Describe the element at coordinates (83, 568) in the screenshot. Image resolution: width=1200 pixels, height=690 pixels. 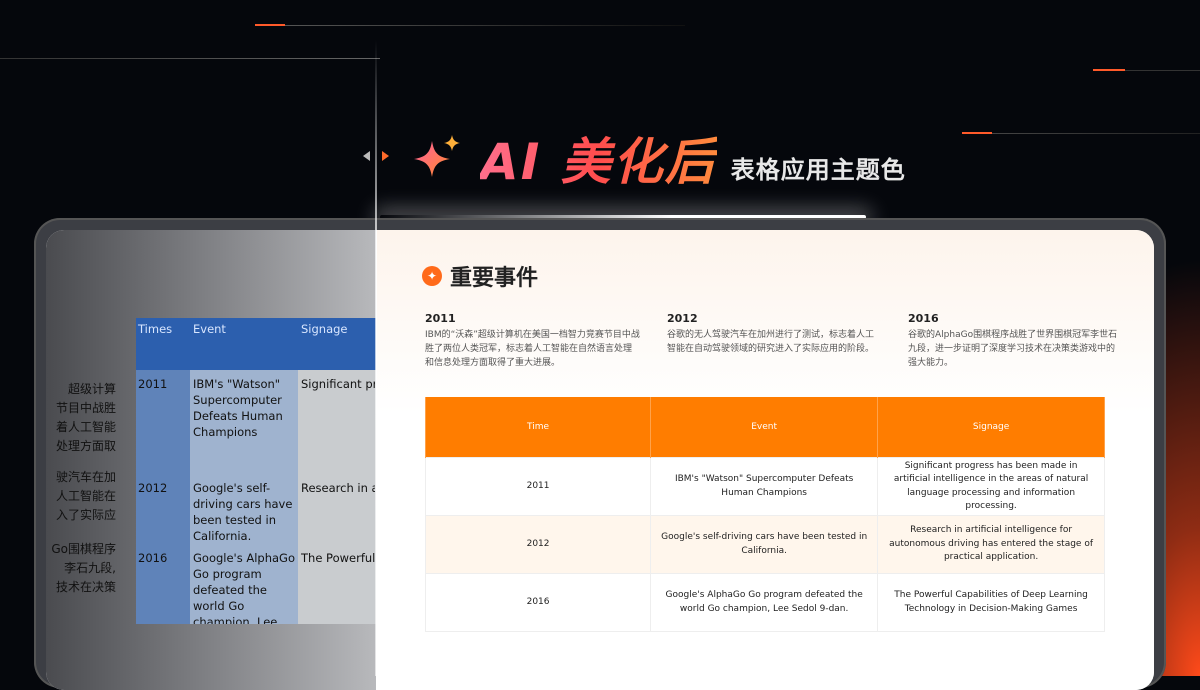
I see `before-text-block: Go围棋程序 李石九段, 技术在决策` at that location.